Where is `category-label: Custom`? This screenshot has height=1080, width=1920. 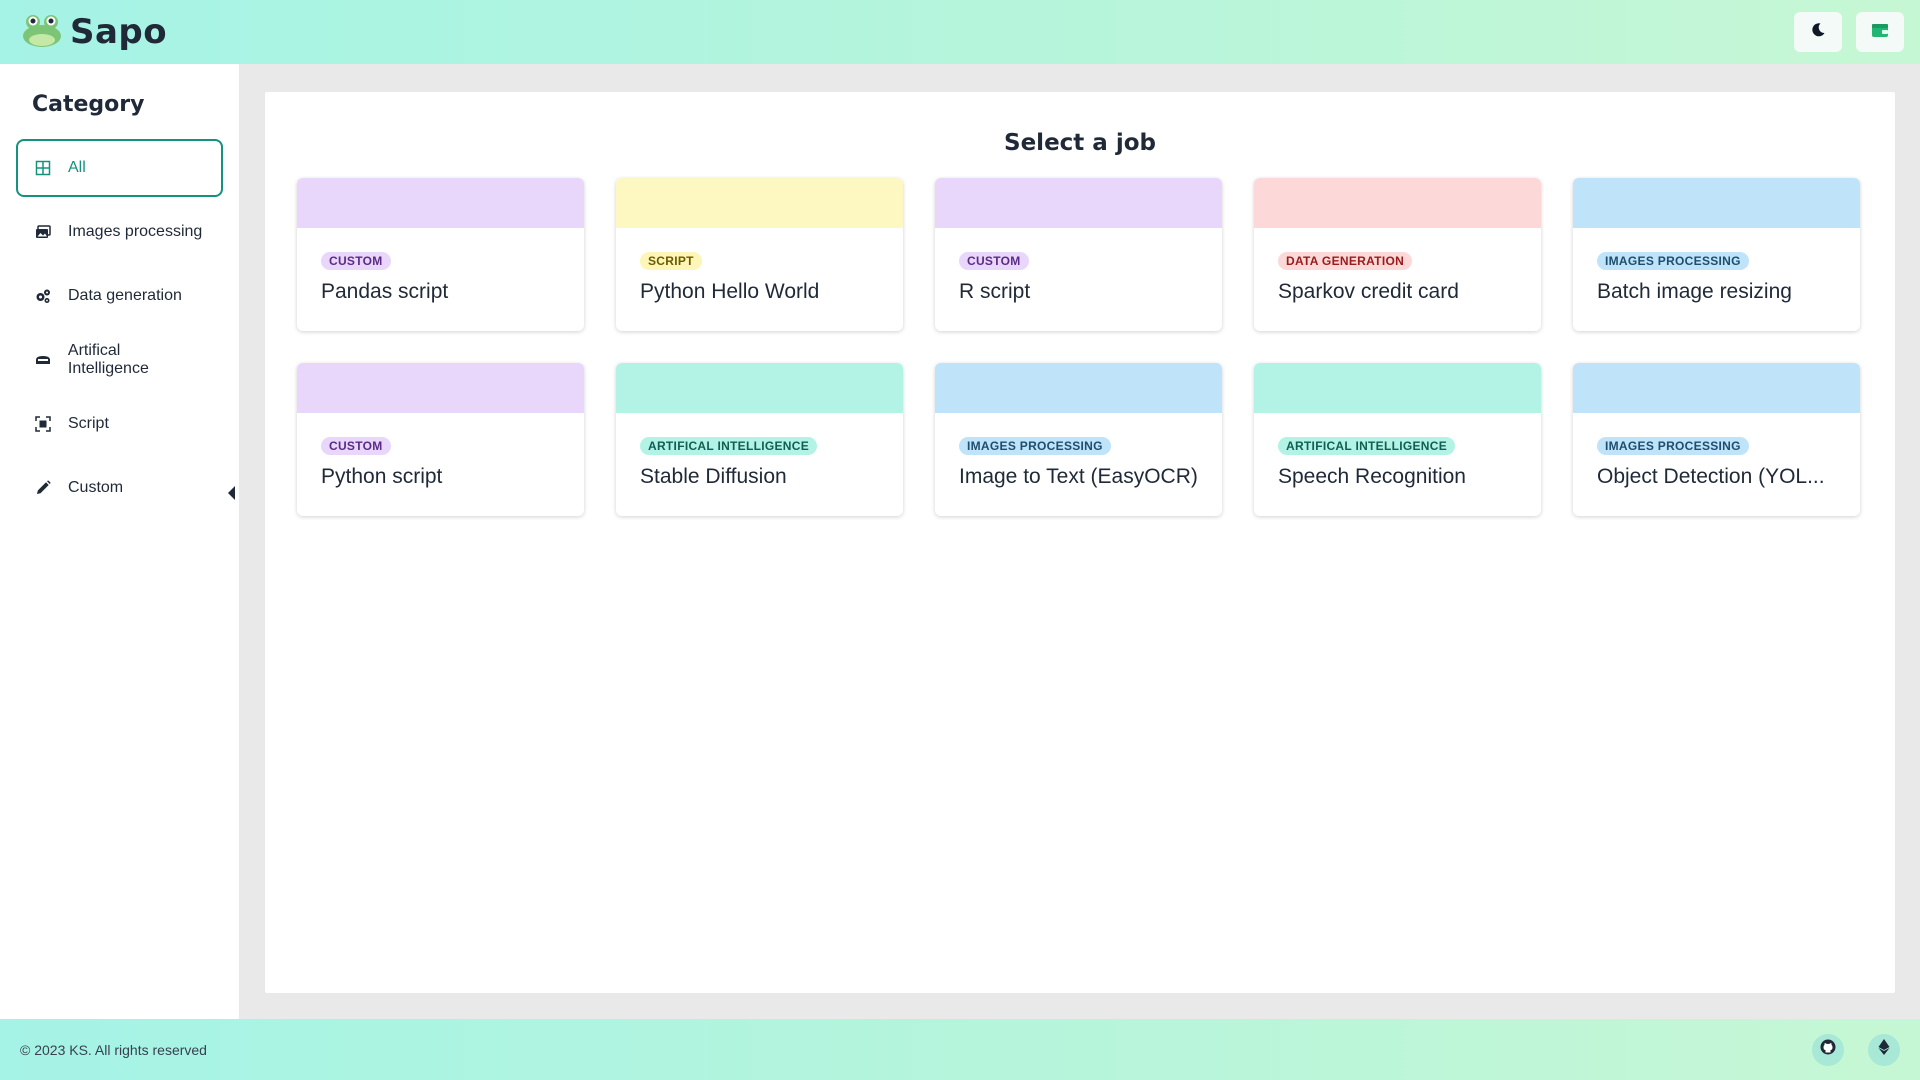 category-label: Custom is located at coordinates (96, 487).